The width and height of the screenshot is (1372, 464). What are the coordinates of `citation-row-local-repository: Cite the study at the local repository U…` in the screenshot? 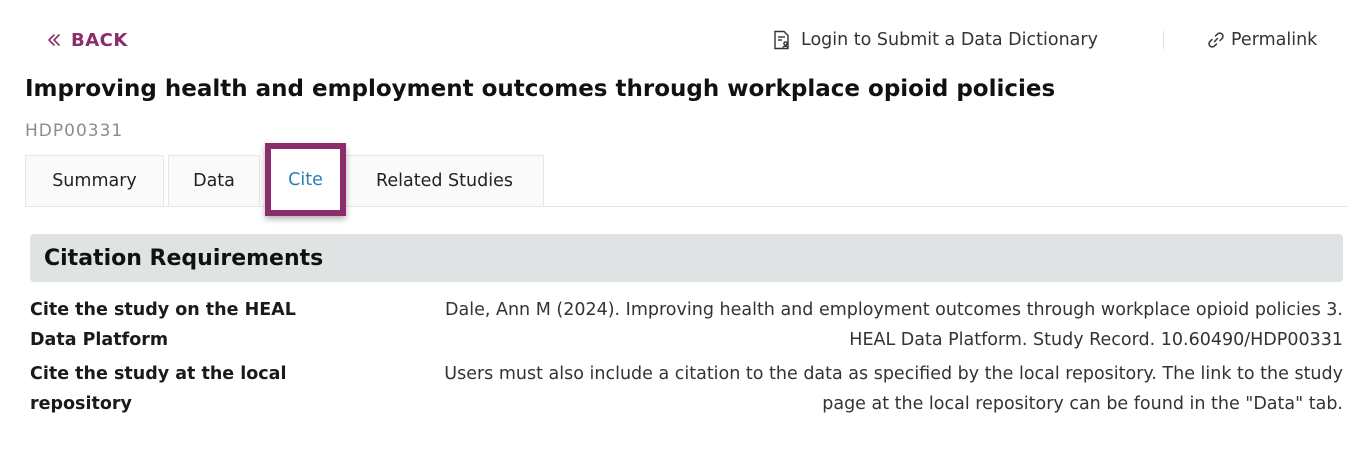 It's located at (686, 389).